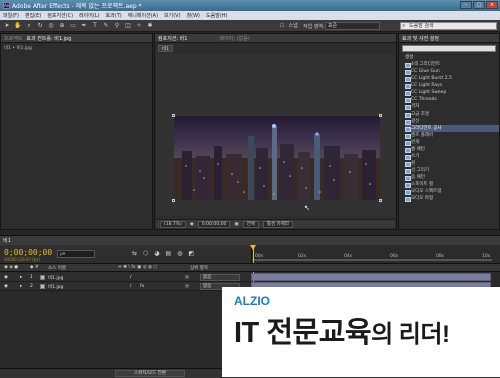 The width and height of the screenshot is (500, 378). I want to click on shy-layers-icon: ◕, so click(156, 253).